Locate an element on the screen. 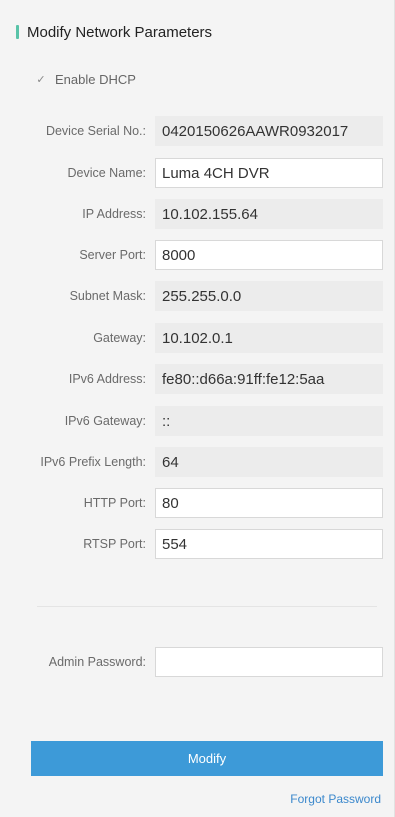 The height and width of the screenshot is (817, 395). ipv6-gateway-value: :: is located at coordinates (269, 421).